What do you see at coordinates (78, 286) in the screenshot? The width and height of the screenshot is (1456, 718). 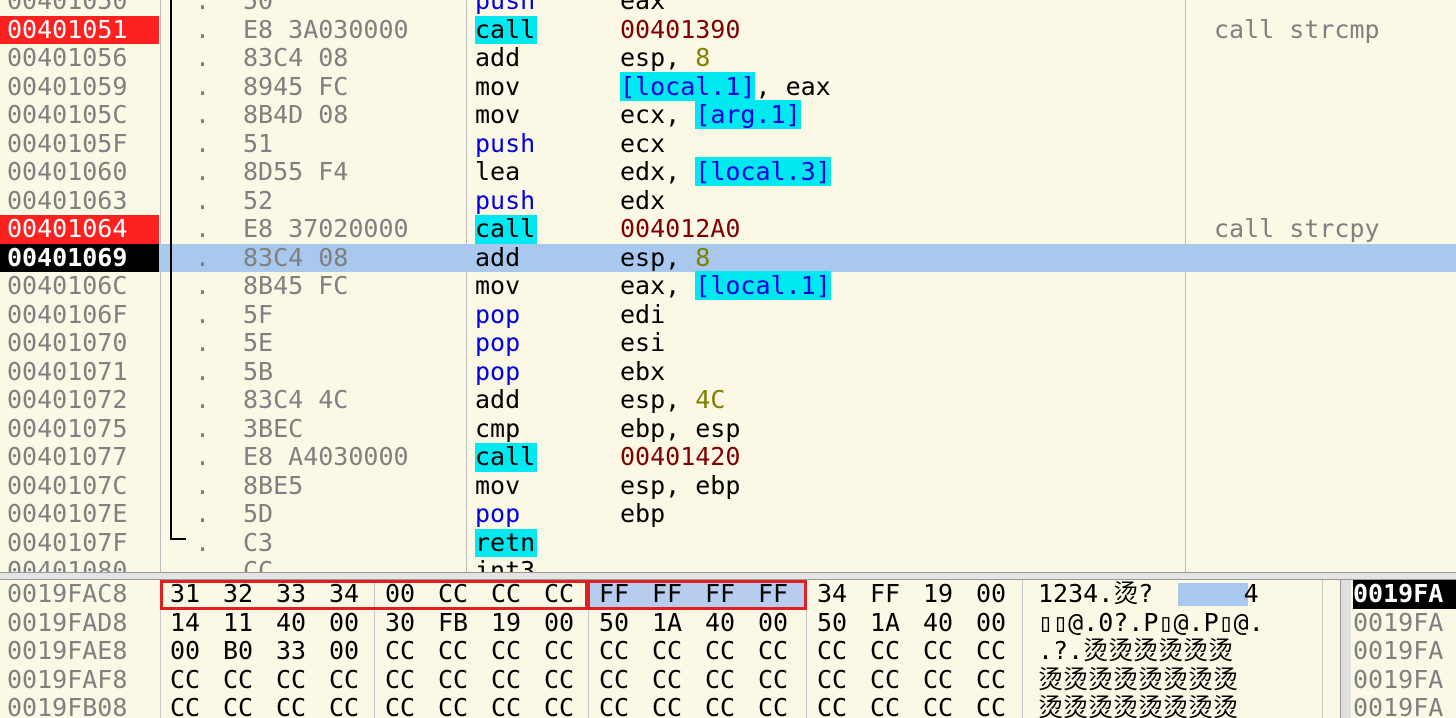 I see `instruction-address: 0040106C` at bounding box center [78, 286].